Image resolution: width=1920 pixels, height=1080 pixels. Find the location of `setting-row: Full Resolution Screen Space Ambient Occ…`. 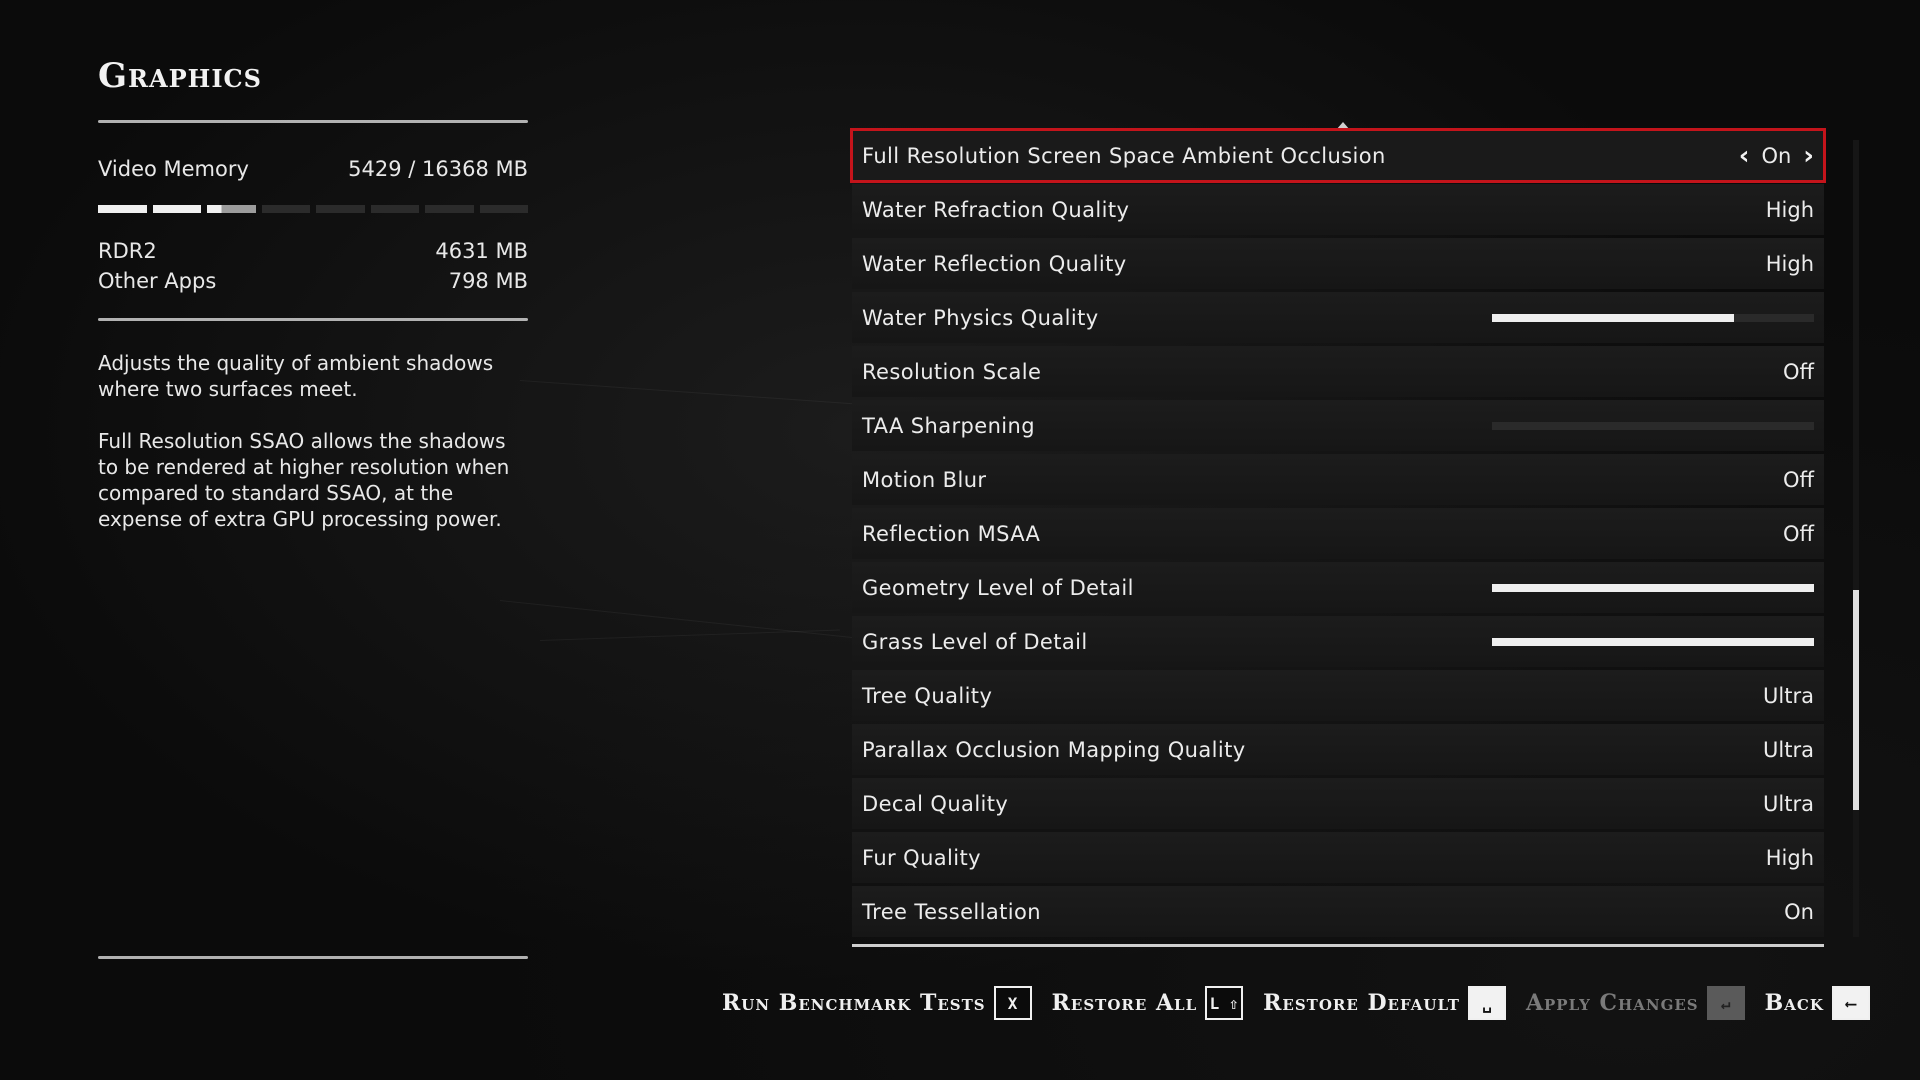

setting-row: Full Resolution Screen Space Ambient Occ… is located at coordinates (1338, 155).